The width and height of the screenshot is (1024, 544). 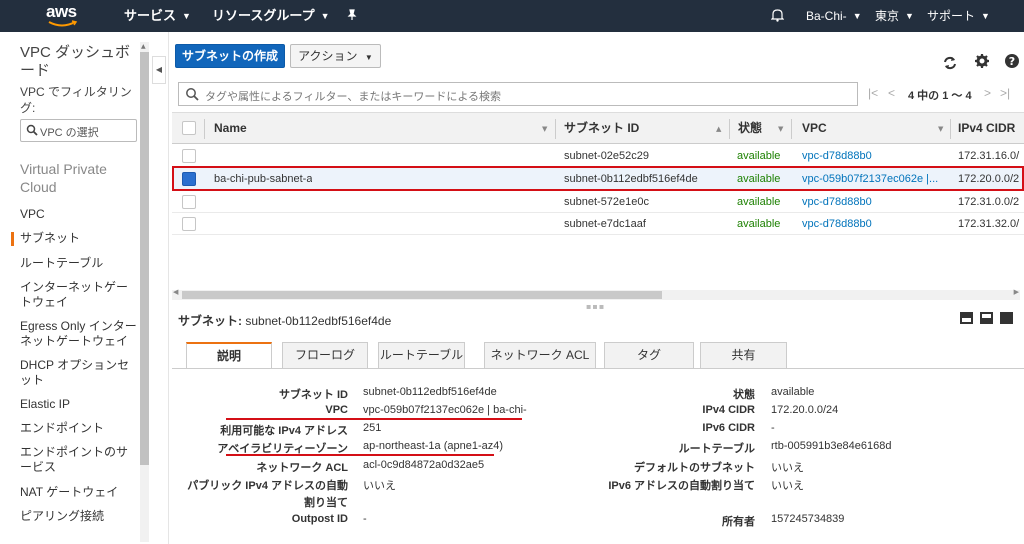 I want to click on detail-header: サブネット: subnet-0b112edbf516ef4de, so click(x=284, y=320).